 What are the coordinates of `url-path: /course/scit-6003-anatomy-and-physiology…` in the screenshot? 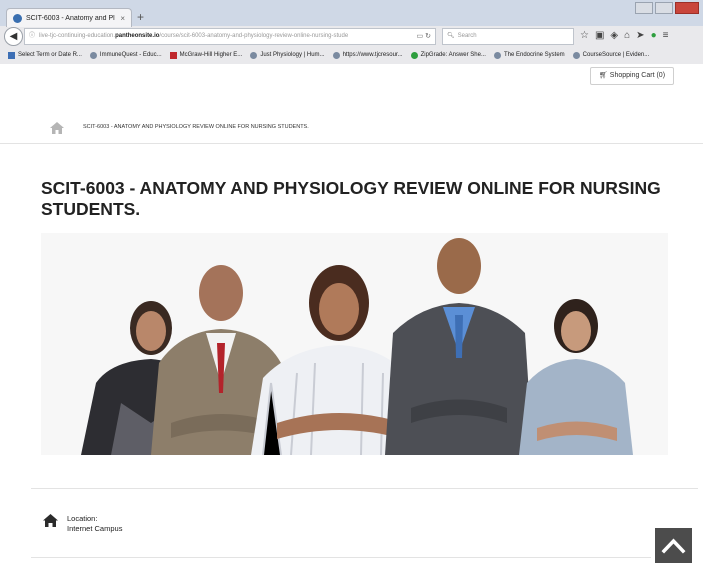 It's located at (254, 36).